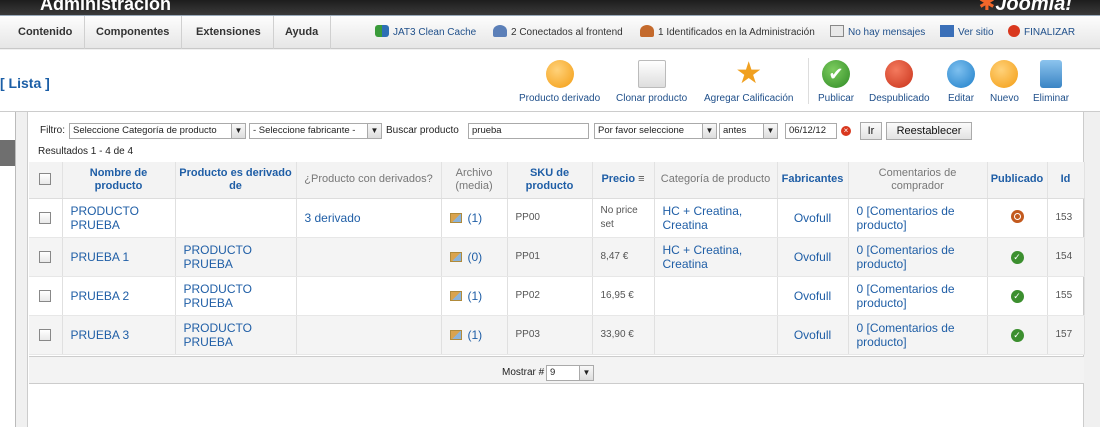 This screenshot has width=1100, height=427. Describe the element at coordinates (623, 218) in the screenshot. I see `price-cell: No price set` at that location.